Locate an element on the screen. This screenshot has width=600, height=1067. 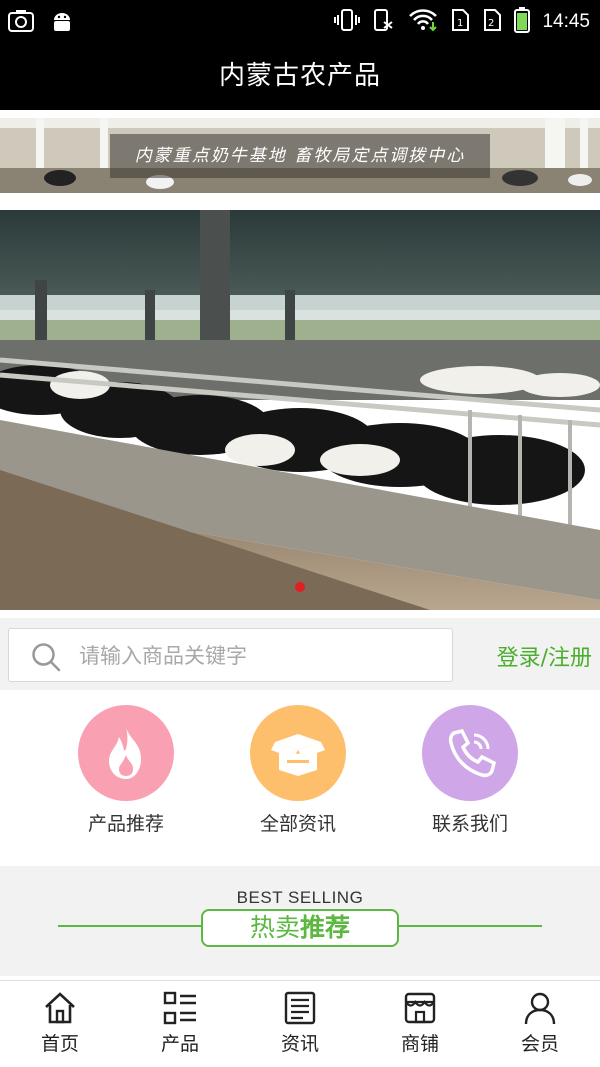
sim1-icon: 1 is located at coordinates (460, 22).